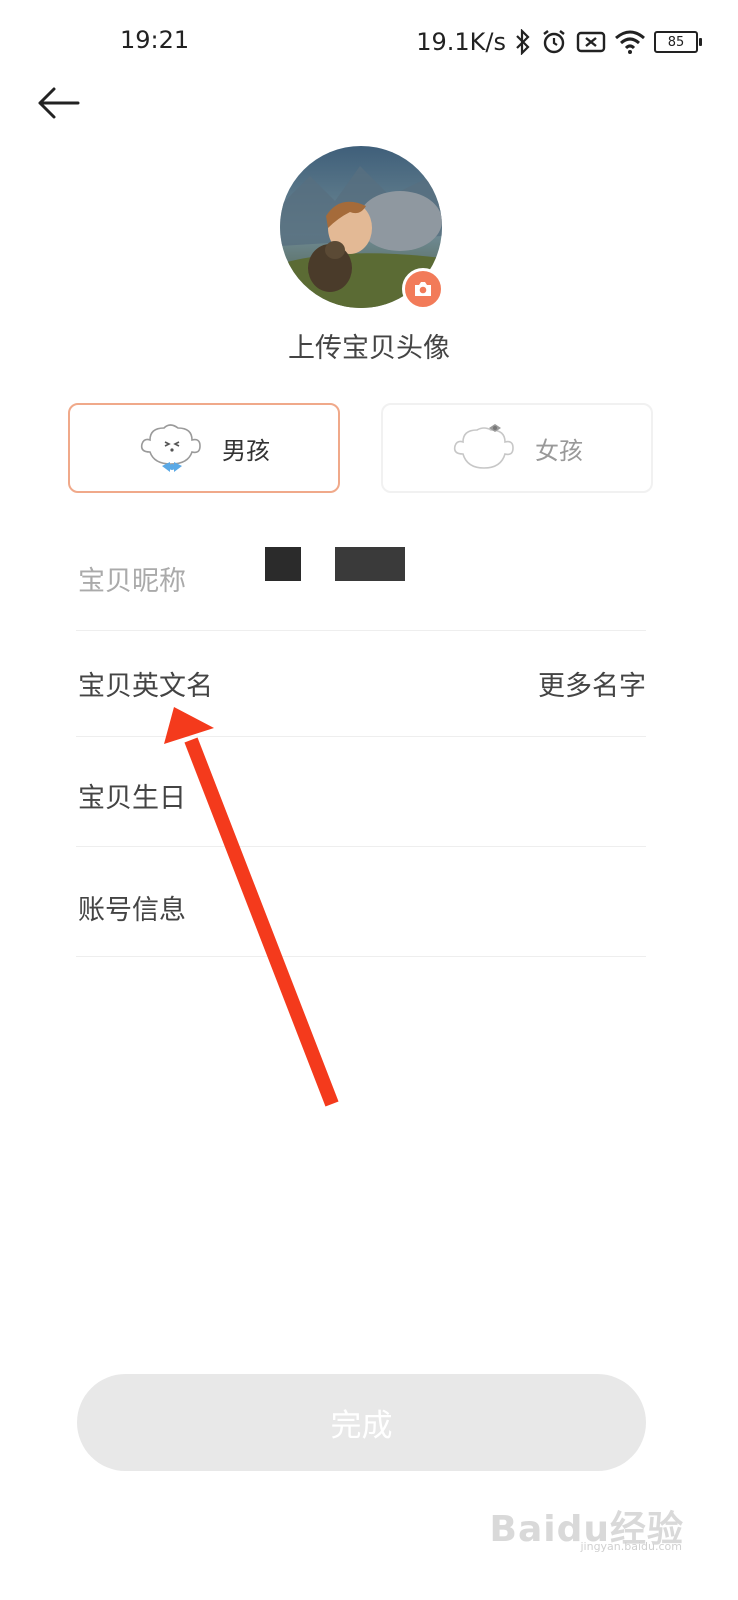  Describe the element at coordinates (559, 450) in the screenshot. I see `girl-label: 女孩` at that location.